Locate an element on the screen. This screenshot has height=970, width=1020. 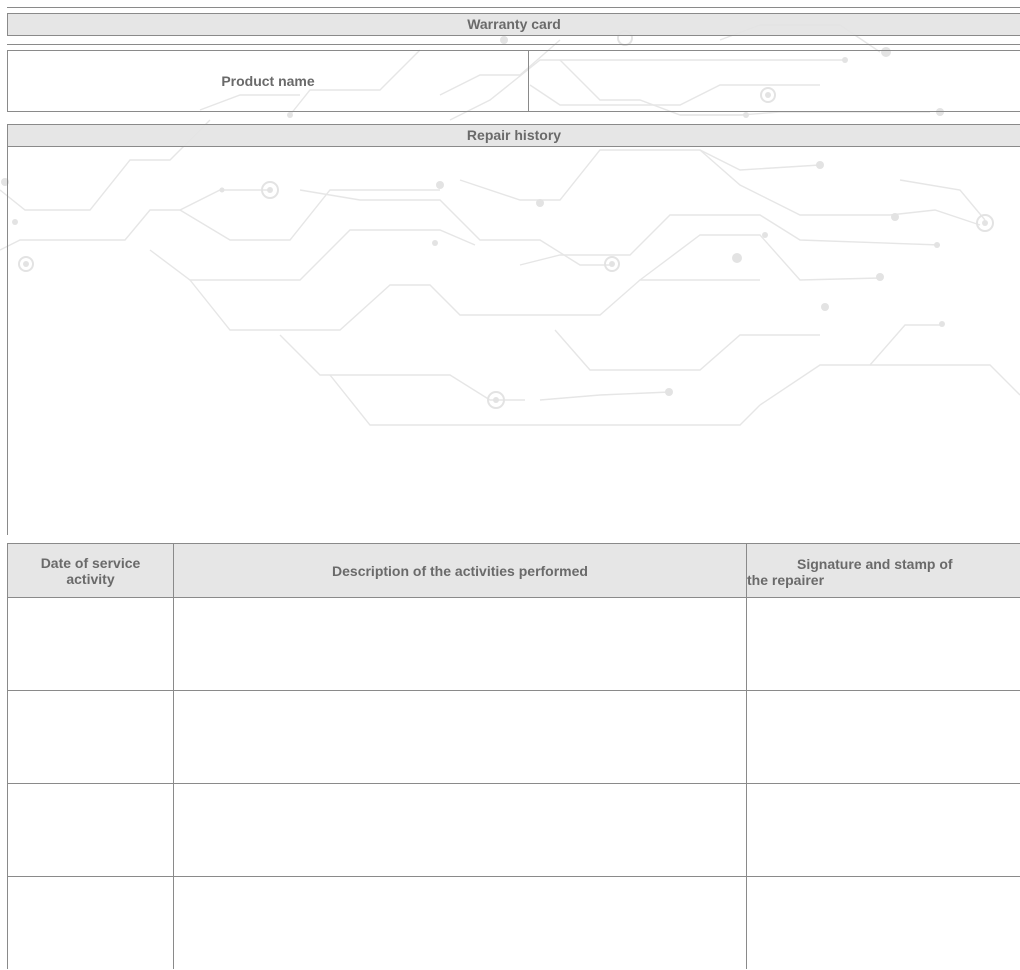
repair-history-title: Repair history is located at coordinates (513, 135).